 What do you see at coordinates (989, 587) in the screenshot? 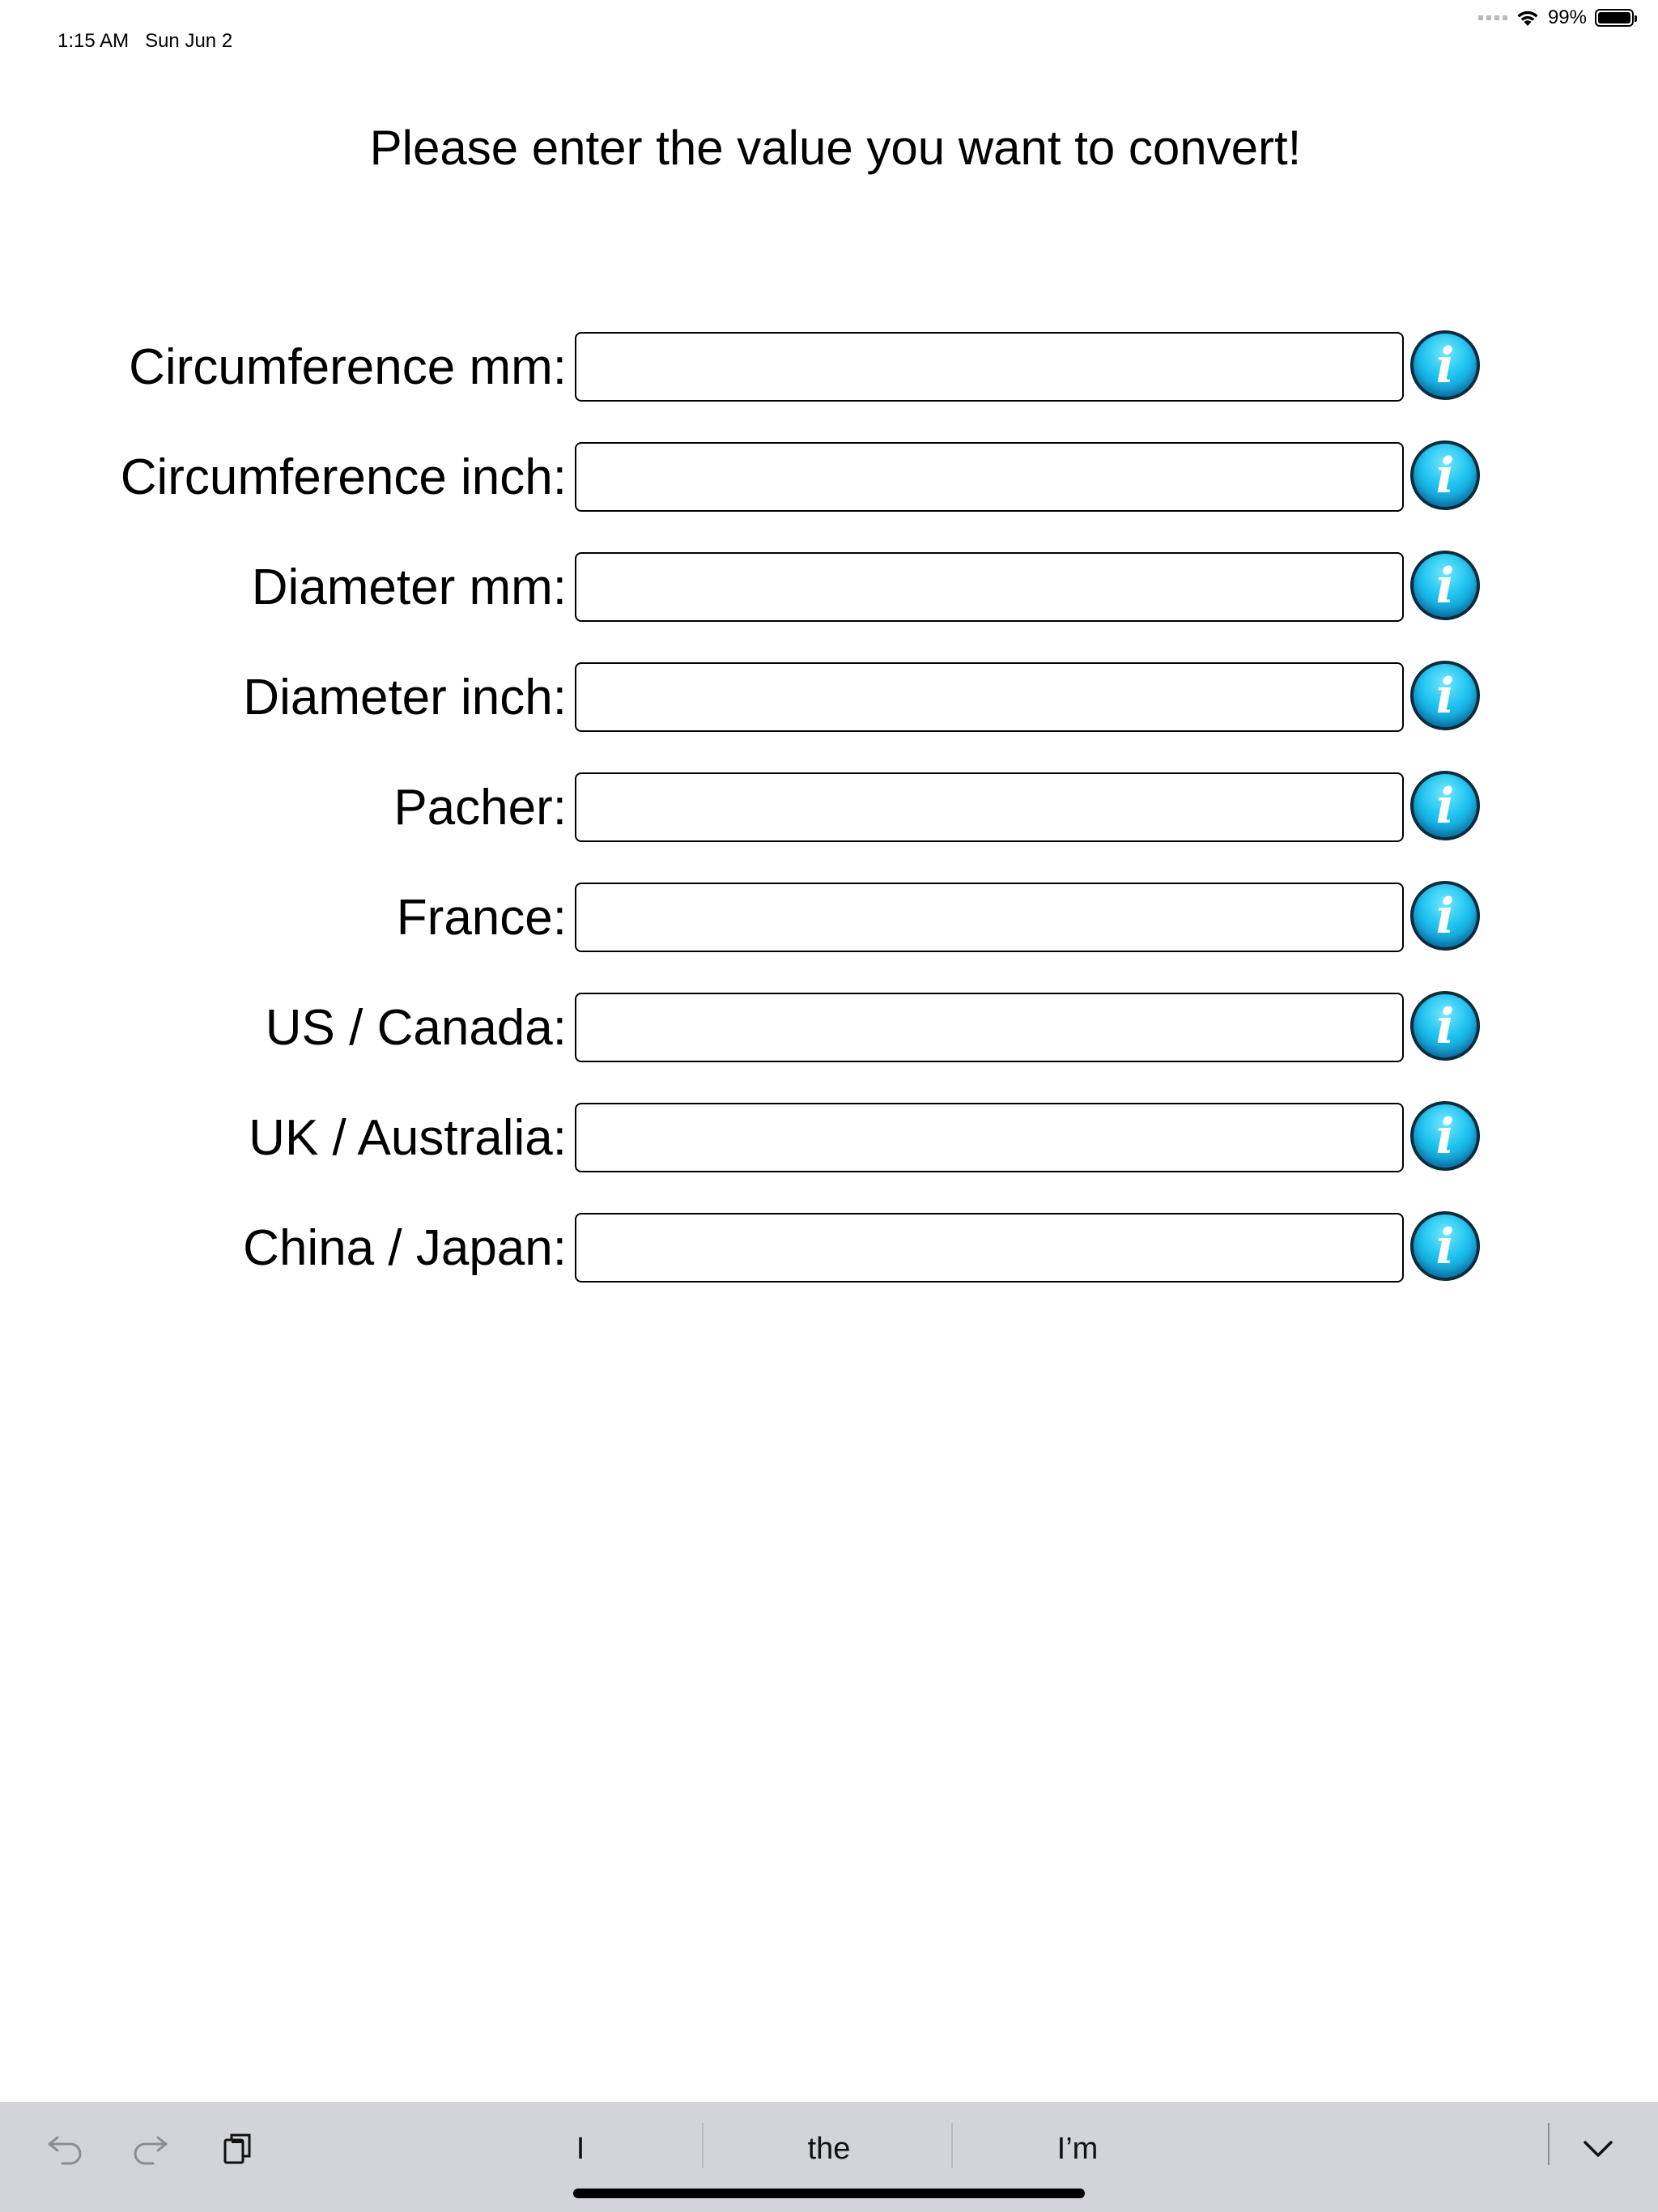
I see `diameter-mm-input` at bounding box center [989, 587].